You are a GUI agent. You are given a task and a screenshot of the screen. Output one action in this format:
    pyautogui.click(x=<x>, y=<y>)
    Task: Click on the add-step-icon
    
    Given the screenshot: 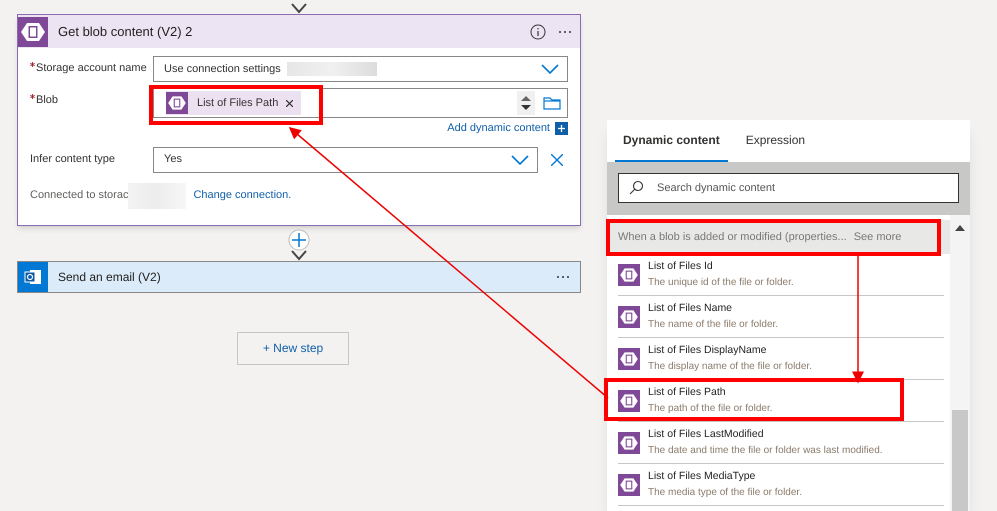 What is the action you would take?
    pyautogui.click(x=299, y=239)
    